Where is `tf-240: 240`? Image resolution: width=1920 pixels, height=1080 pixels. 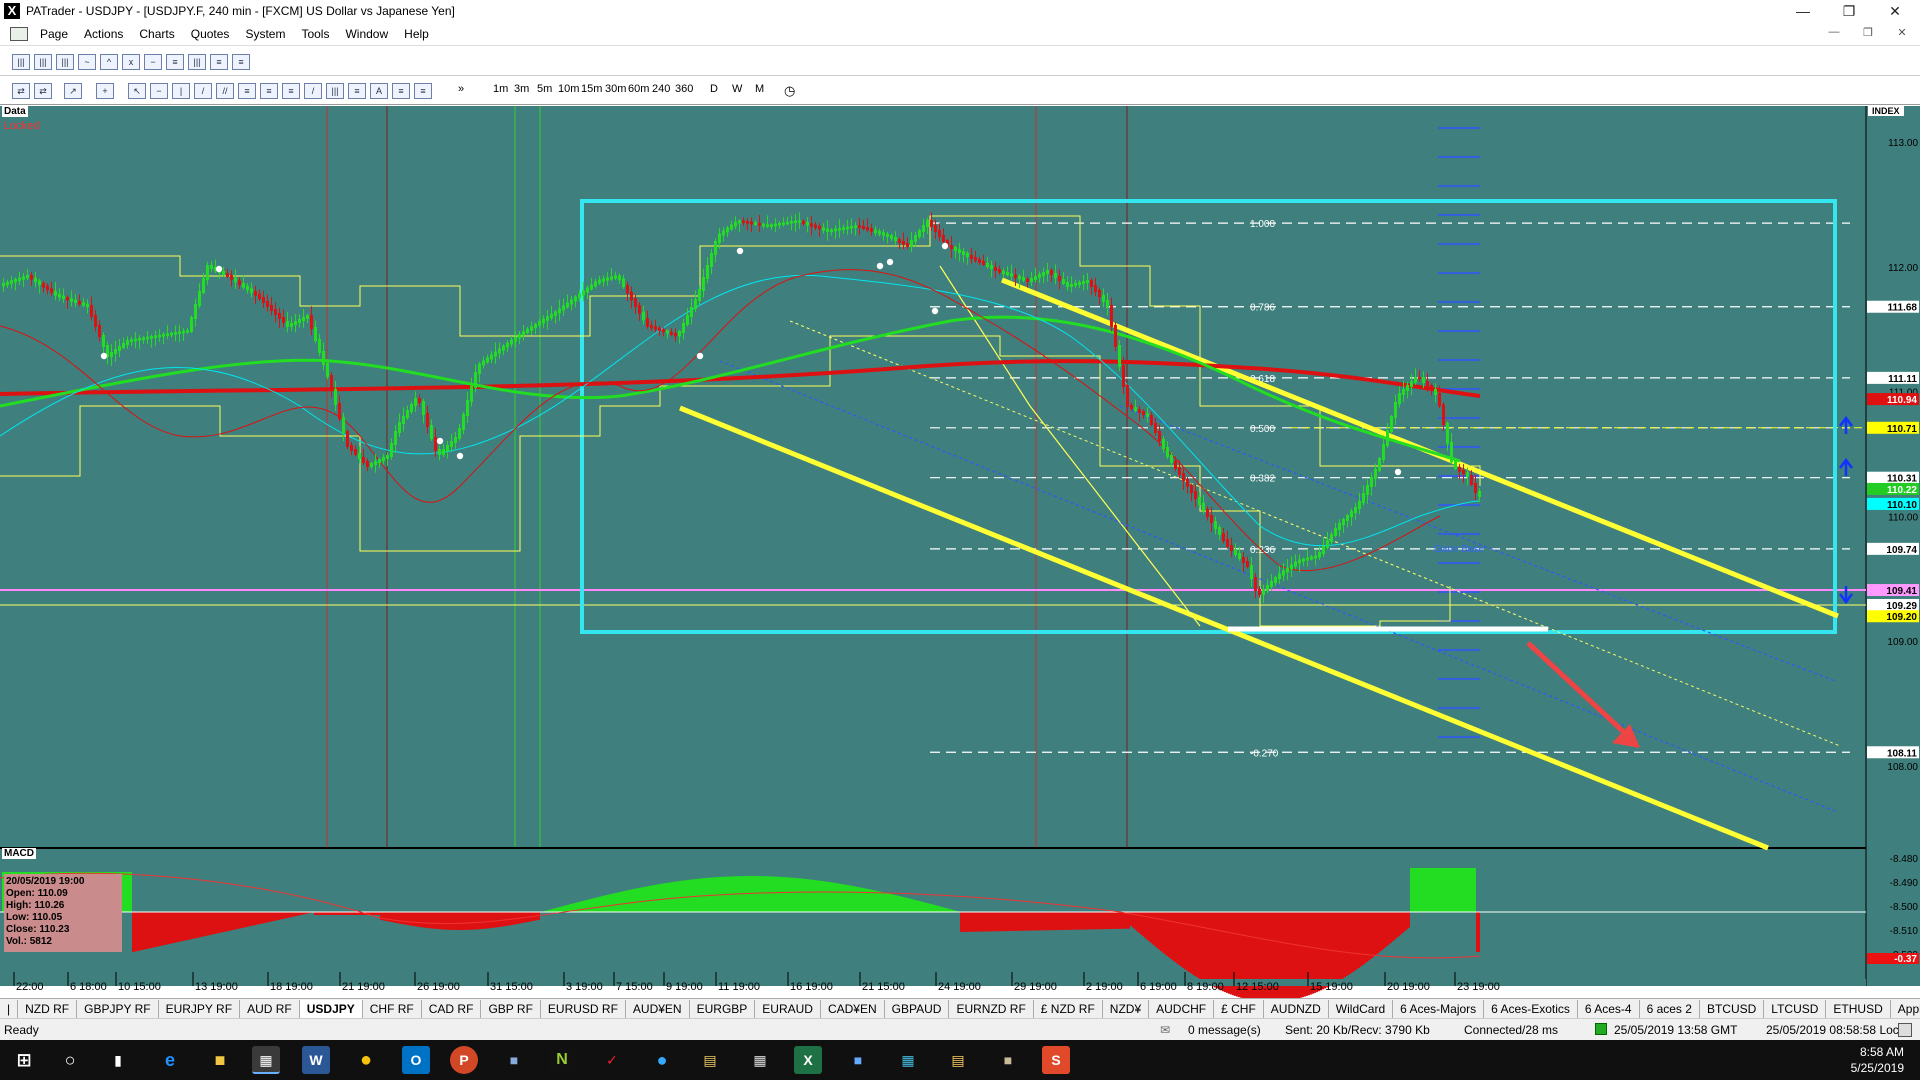
tf-240: 240 is located at coordinates (661, 89).